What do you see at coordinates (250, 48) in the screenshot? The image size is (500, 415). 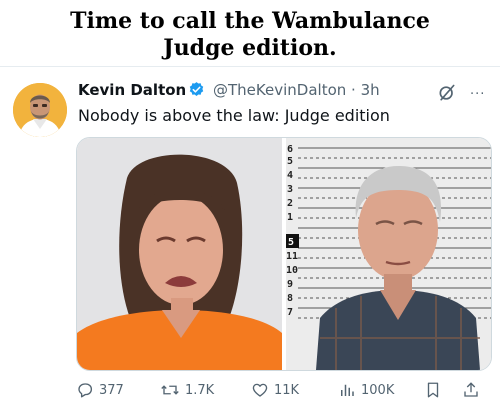 I see `meme-caption-line-2: Judge edition.` at bounding box center [250, 48].